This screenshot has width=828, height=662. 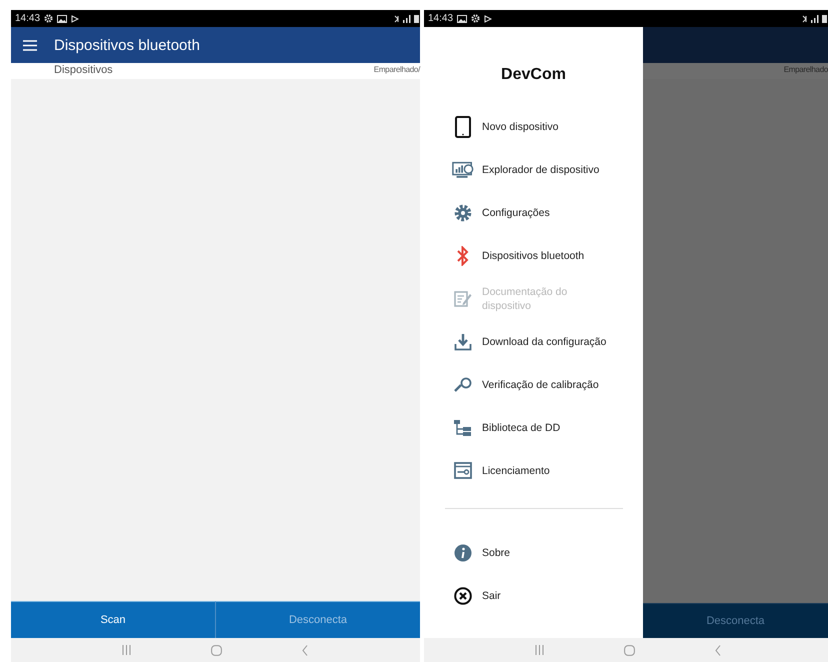 I want to click on license-icon, so click(x=463, y=470).